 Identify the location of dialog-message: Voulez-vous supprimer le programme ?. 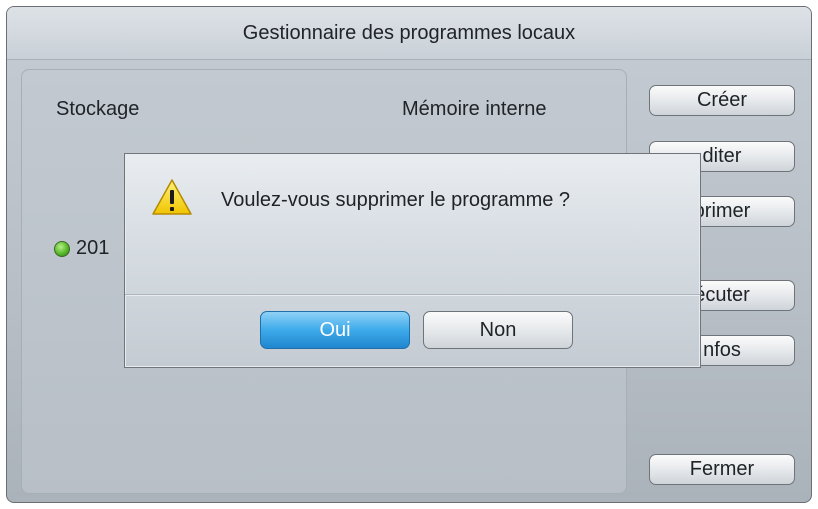
(396, 200).